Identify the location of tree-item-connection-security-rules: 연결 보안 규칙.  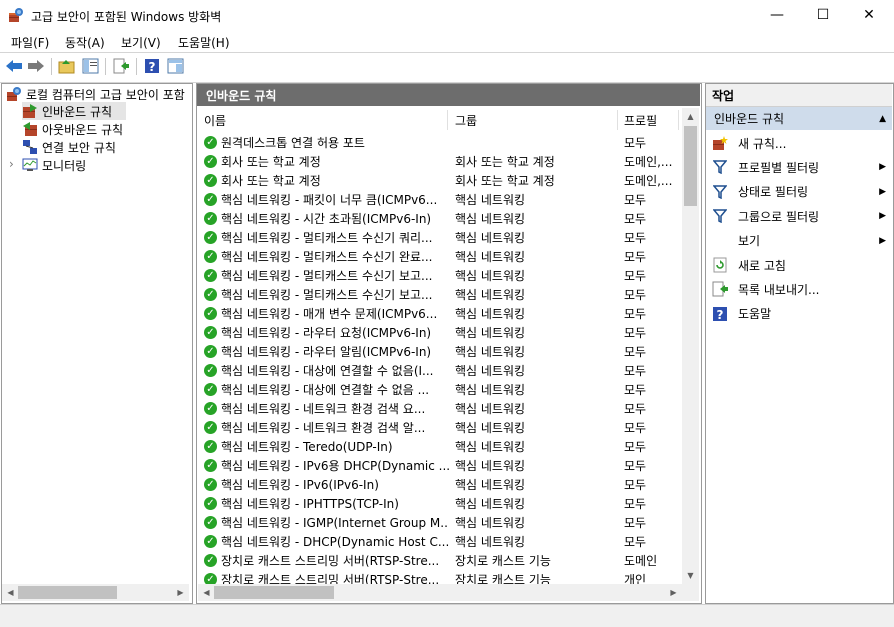
(69, 147).